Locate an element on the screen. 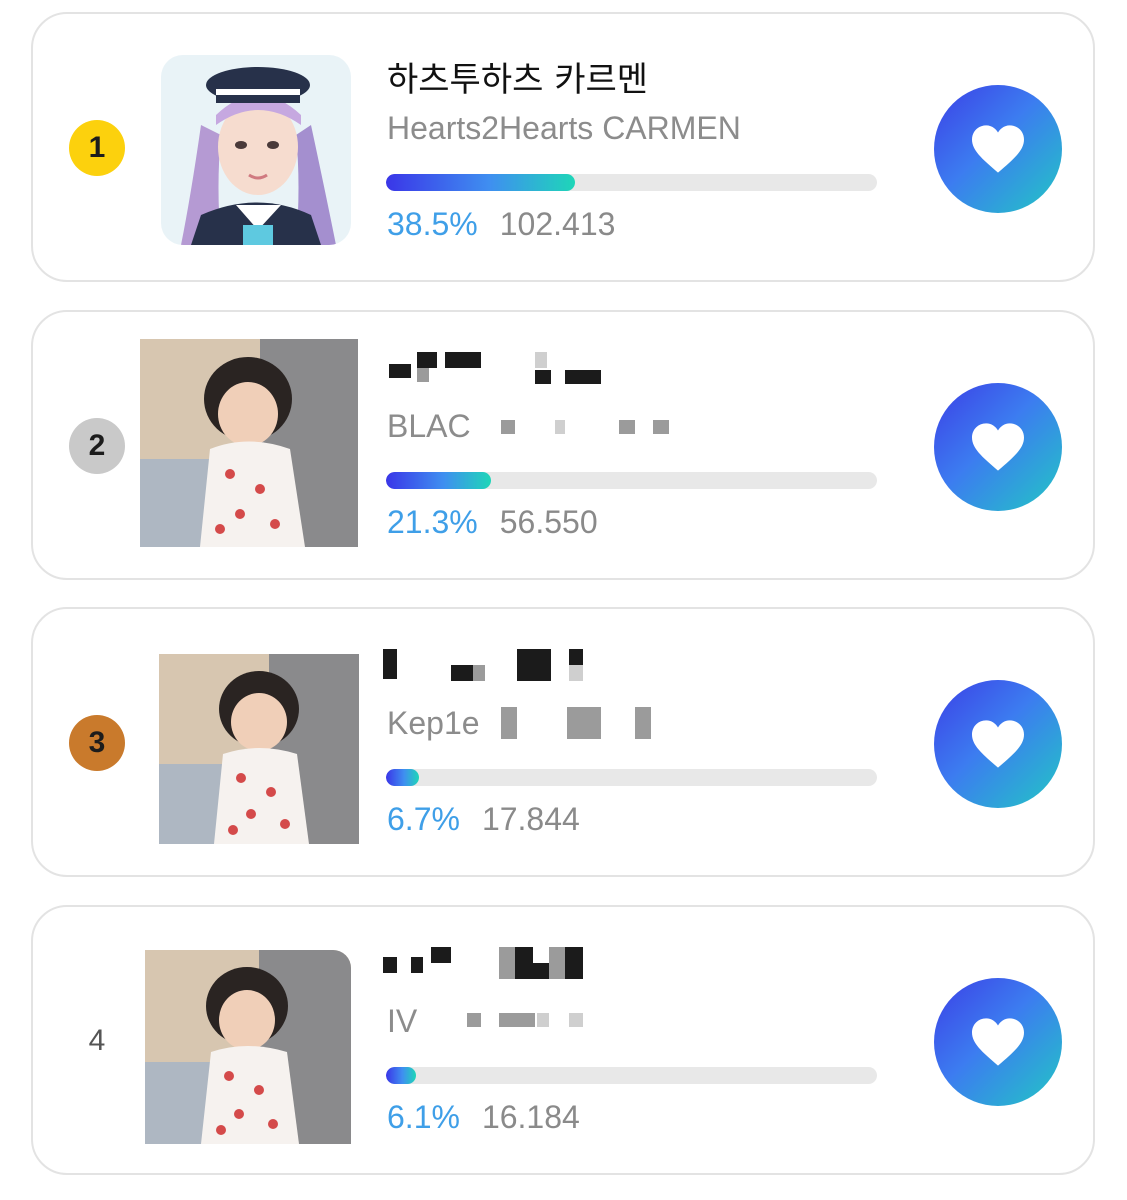 The width and height of the screenshot is (1127, 1200). artist-subname: Hearts2Hearts CARMEN is located at coordinates (564, 128).